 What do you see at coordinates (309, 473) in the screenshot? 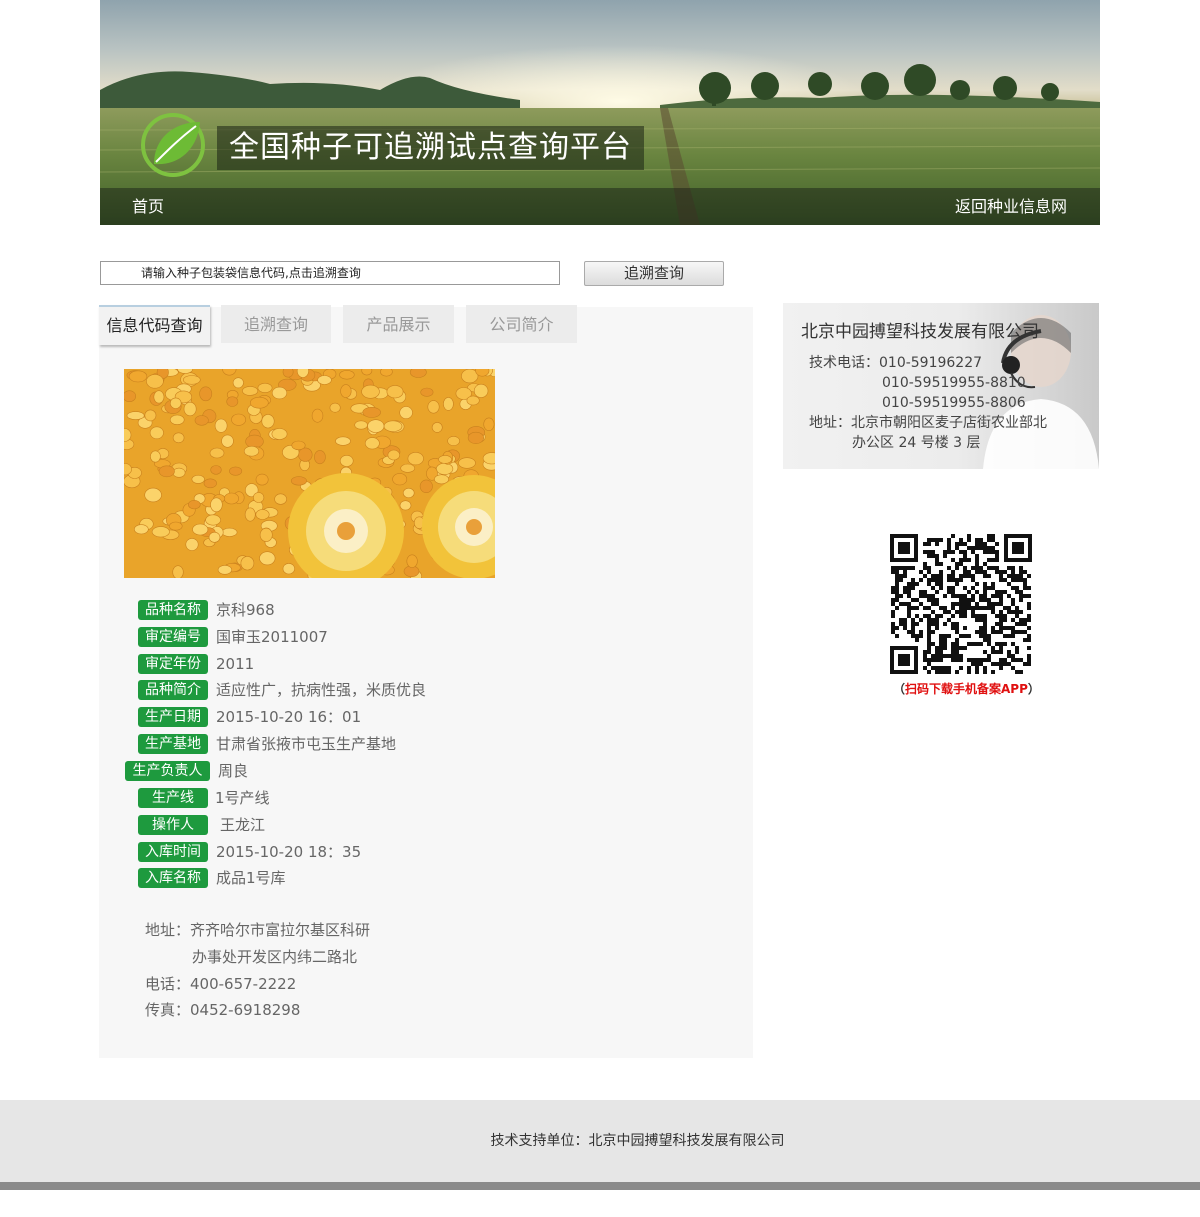
I see `corn-kernels-photo` at bounding box center [309, 473].